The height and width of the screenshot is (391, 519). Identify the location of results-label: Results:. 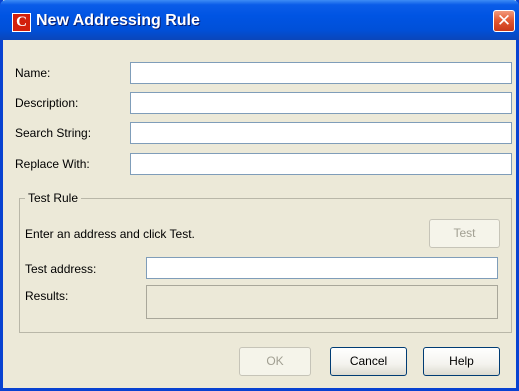
(47, 296).